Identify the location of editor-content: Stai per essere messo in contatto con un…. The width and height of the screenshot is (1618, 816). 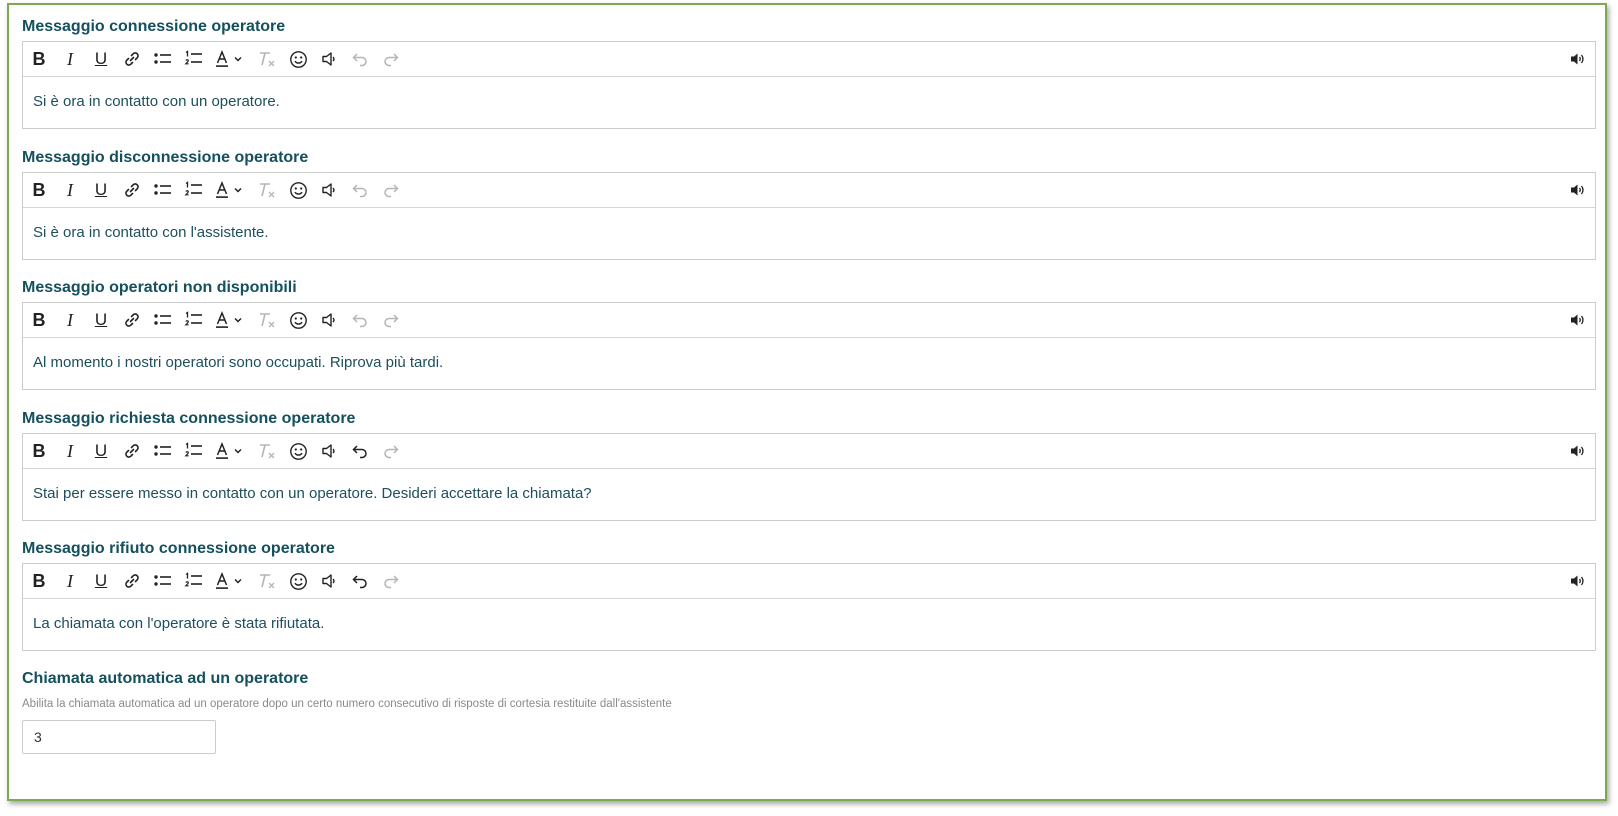
(312, 494).